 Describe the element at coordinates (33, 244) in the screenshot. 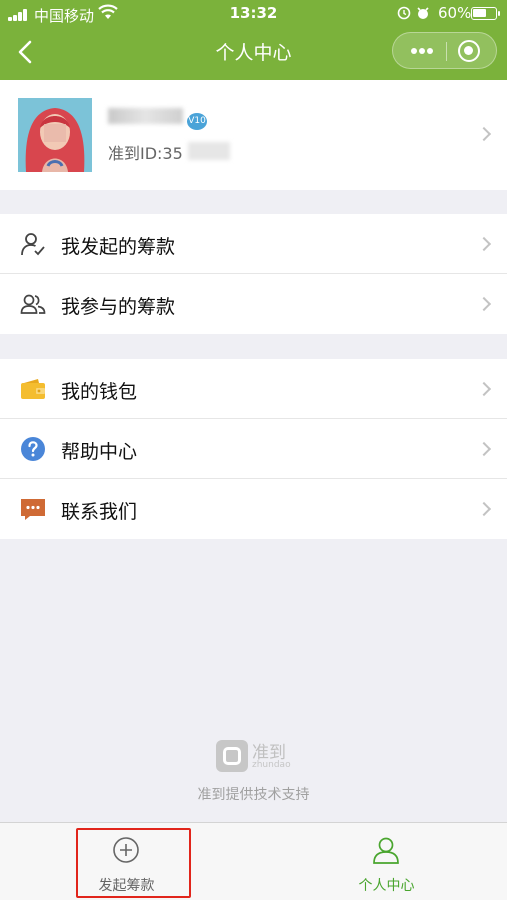

I see `user-check-icon` at that location.